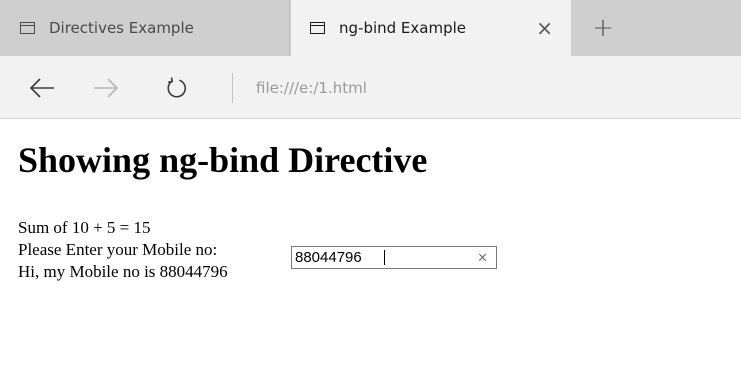 The image size is (741, 379). I want to click on address-bar: file:///e:/1.html, so click(311, 87).